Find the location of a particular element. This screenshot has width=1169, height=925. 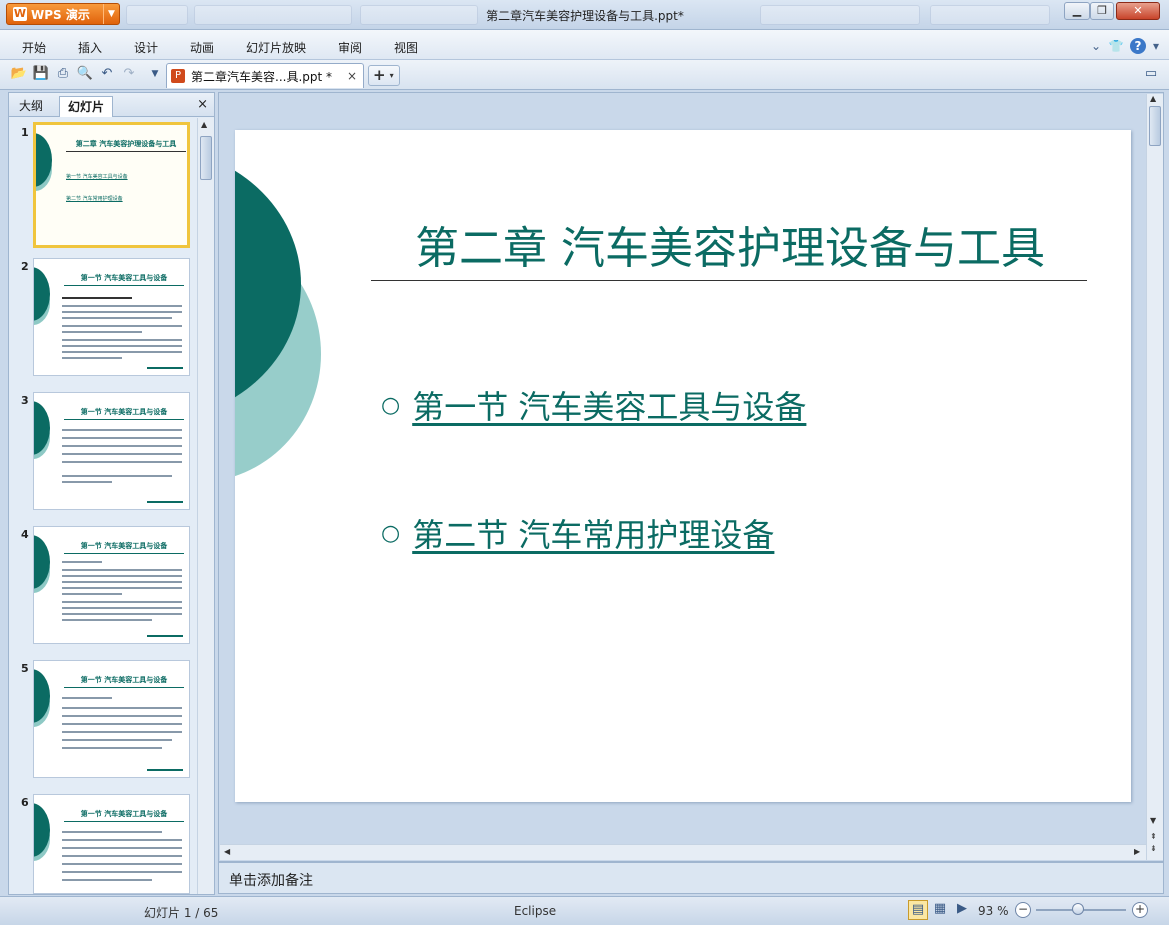

menu-review: 审阅 is located at coordinates (350, 47).